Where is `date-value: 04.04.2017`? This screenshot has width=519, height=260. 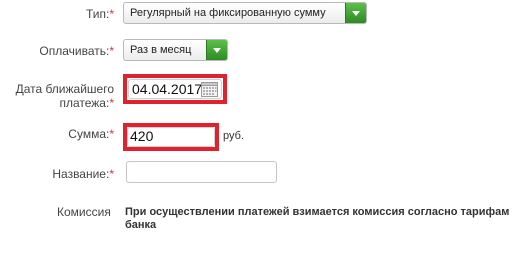
date-value: 04.04.2017 is located at coordinates (167, 89).